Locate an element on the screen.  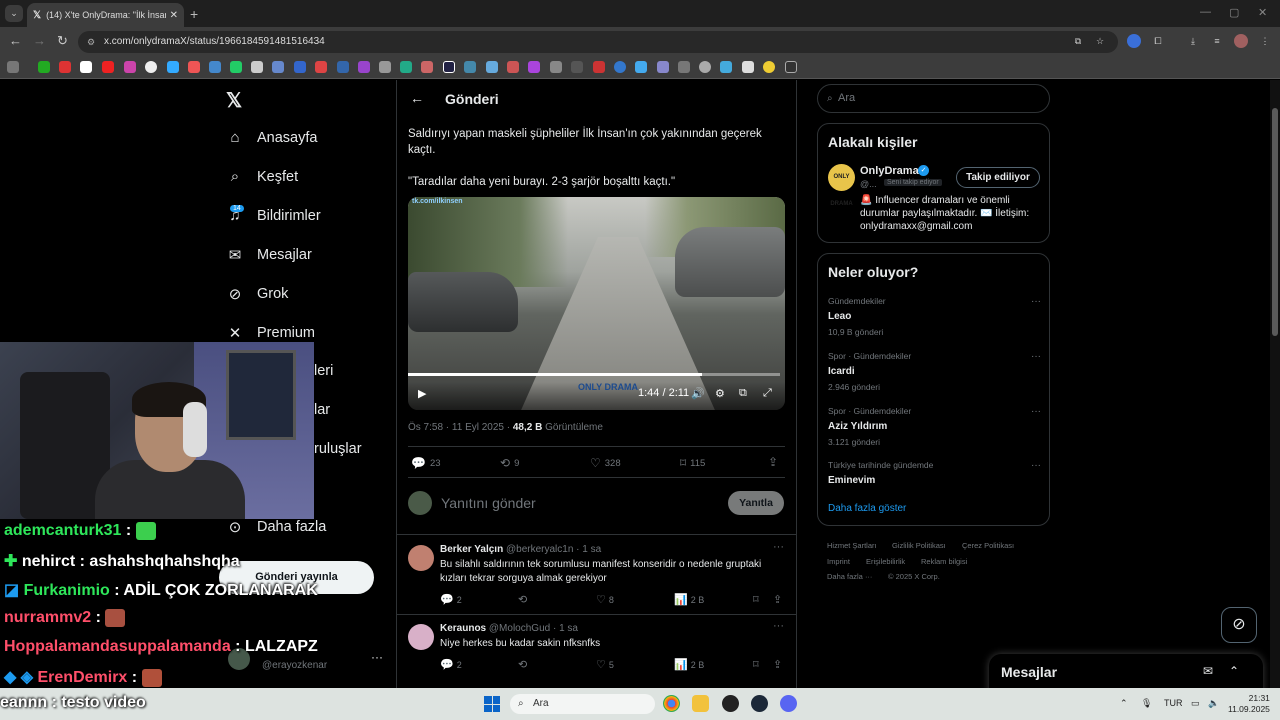
like-action: ♡ 328 is located at coordinates (605, 463).